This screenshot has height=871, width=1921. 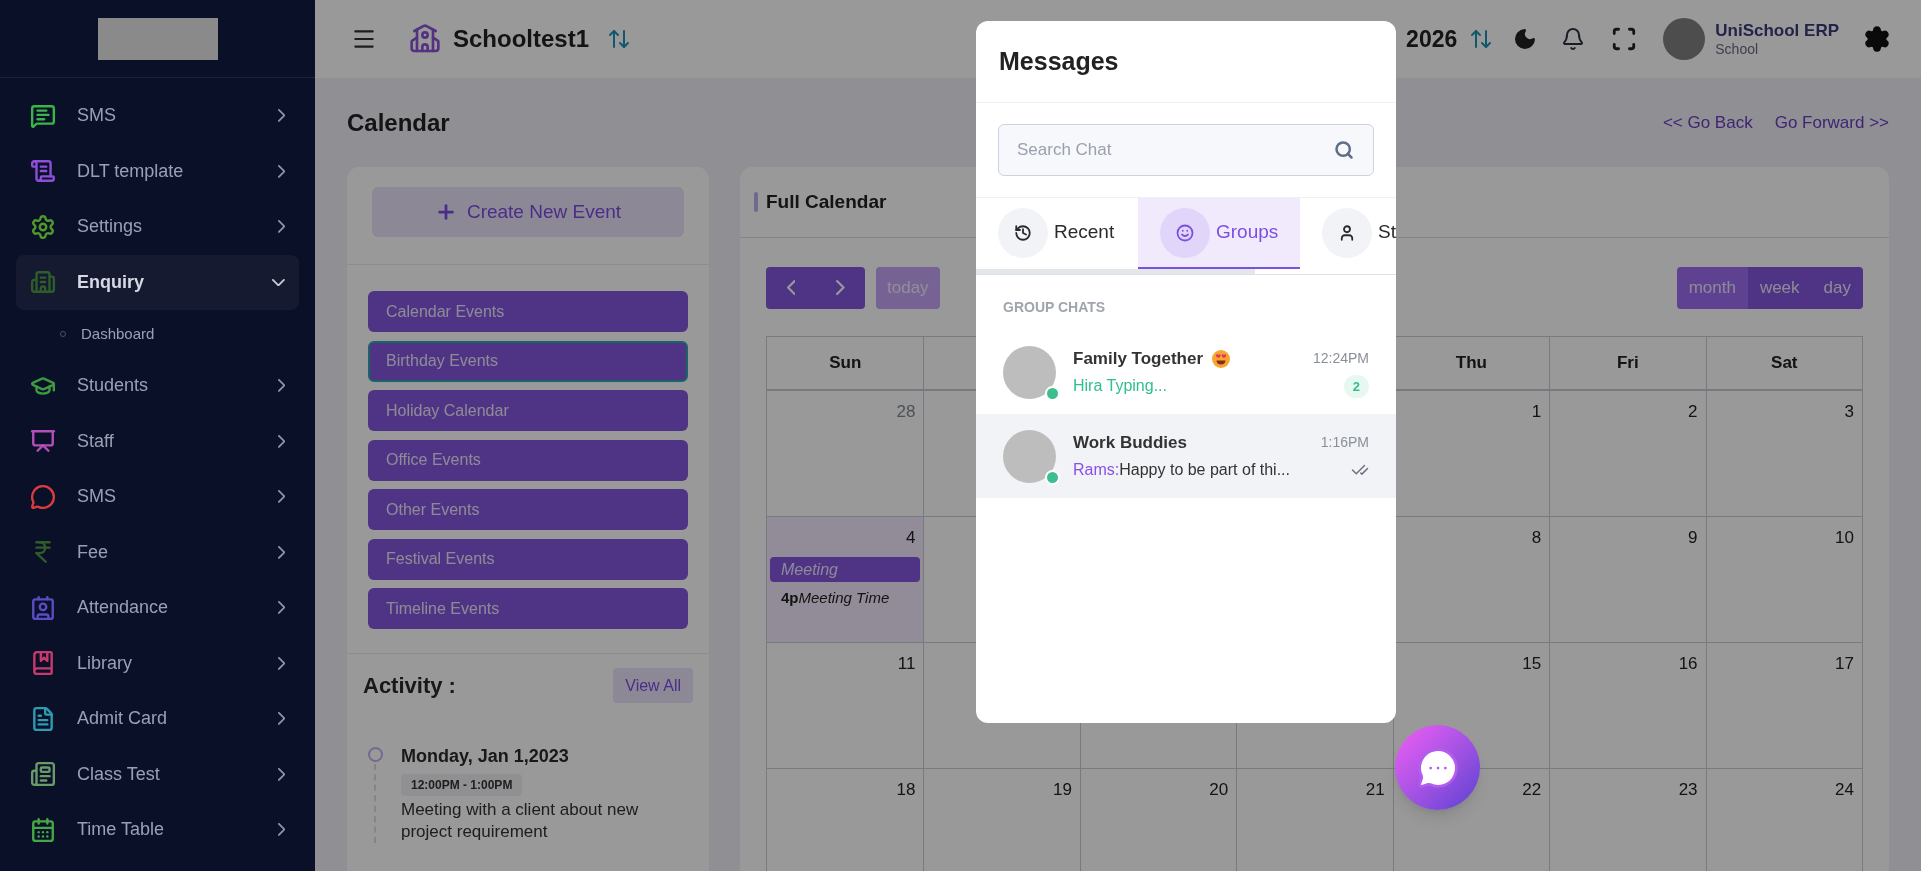 I want to click on sidebar-subitem: Dashboard, so click(x=118, y=334).